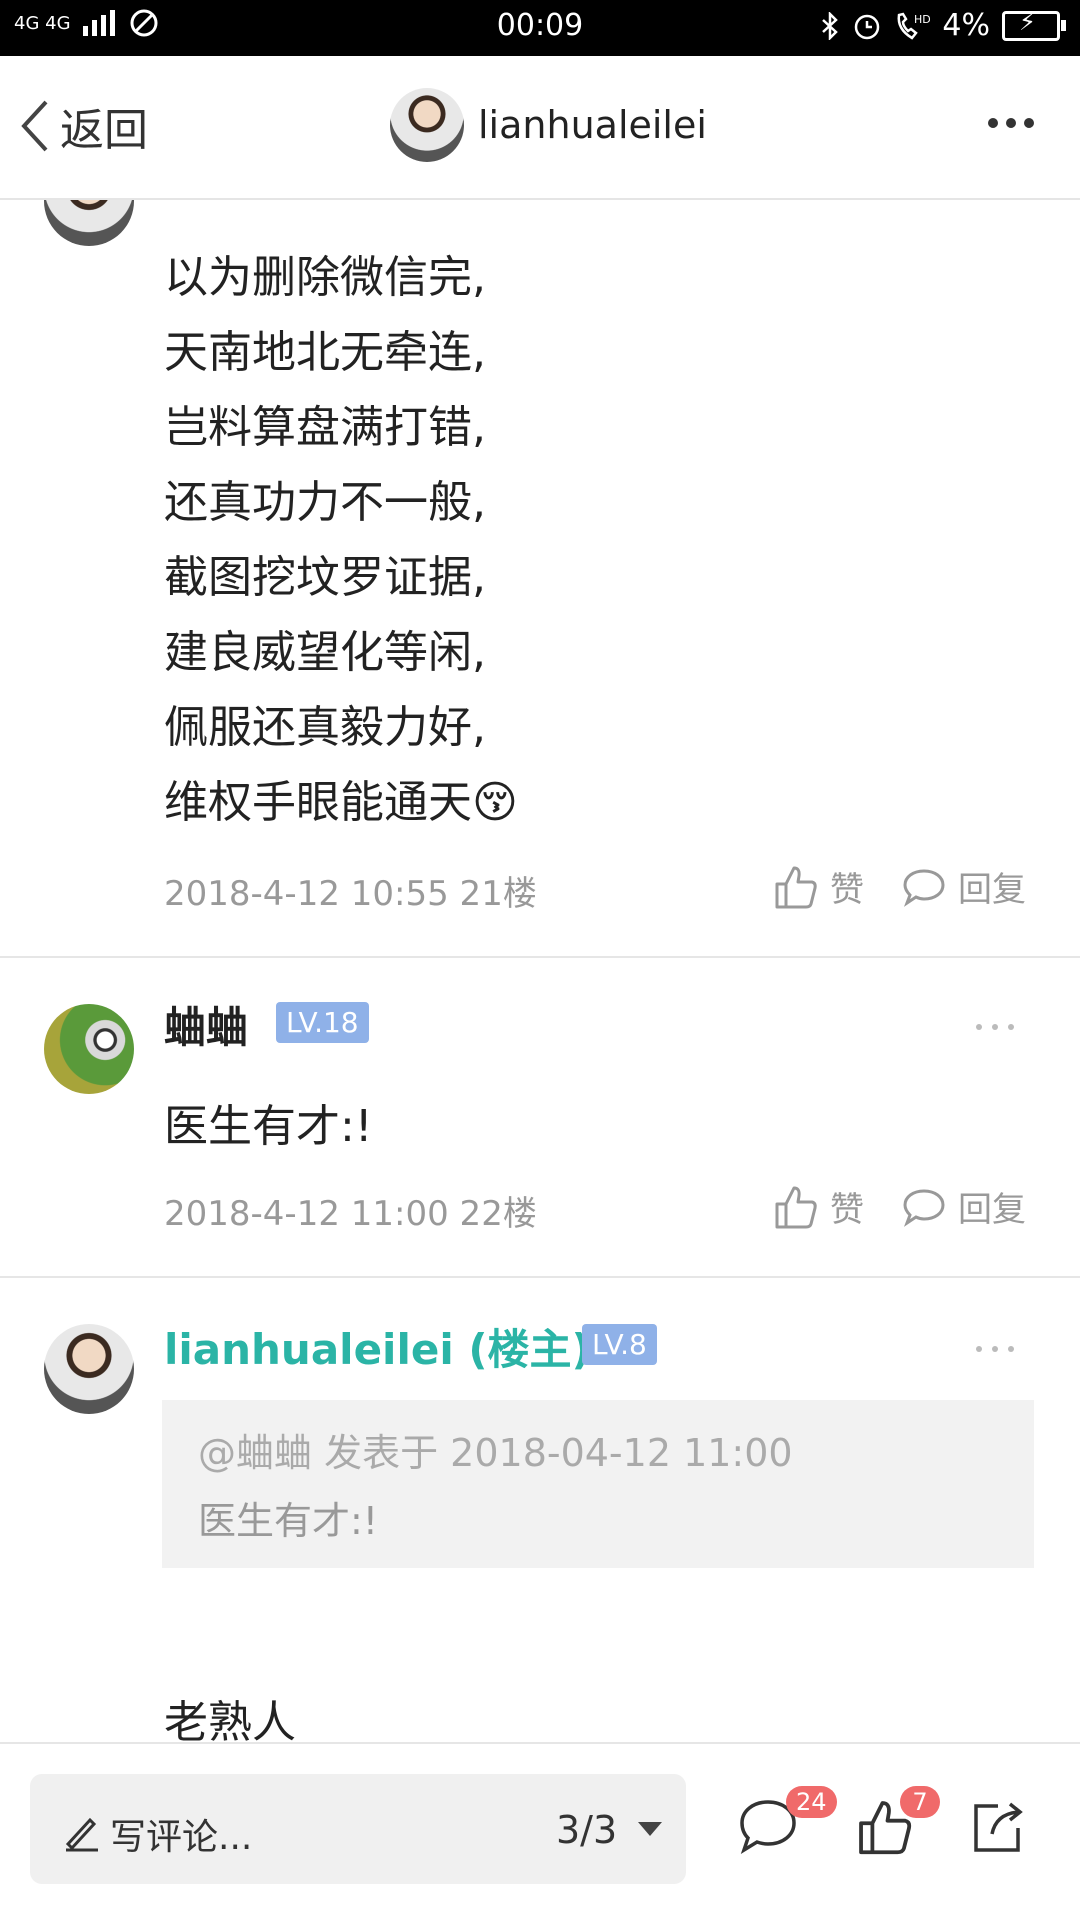  I want to click on poem-line: 截图挖坟罗证据,, so click(325, 577).